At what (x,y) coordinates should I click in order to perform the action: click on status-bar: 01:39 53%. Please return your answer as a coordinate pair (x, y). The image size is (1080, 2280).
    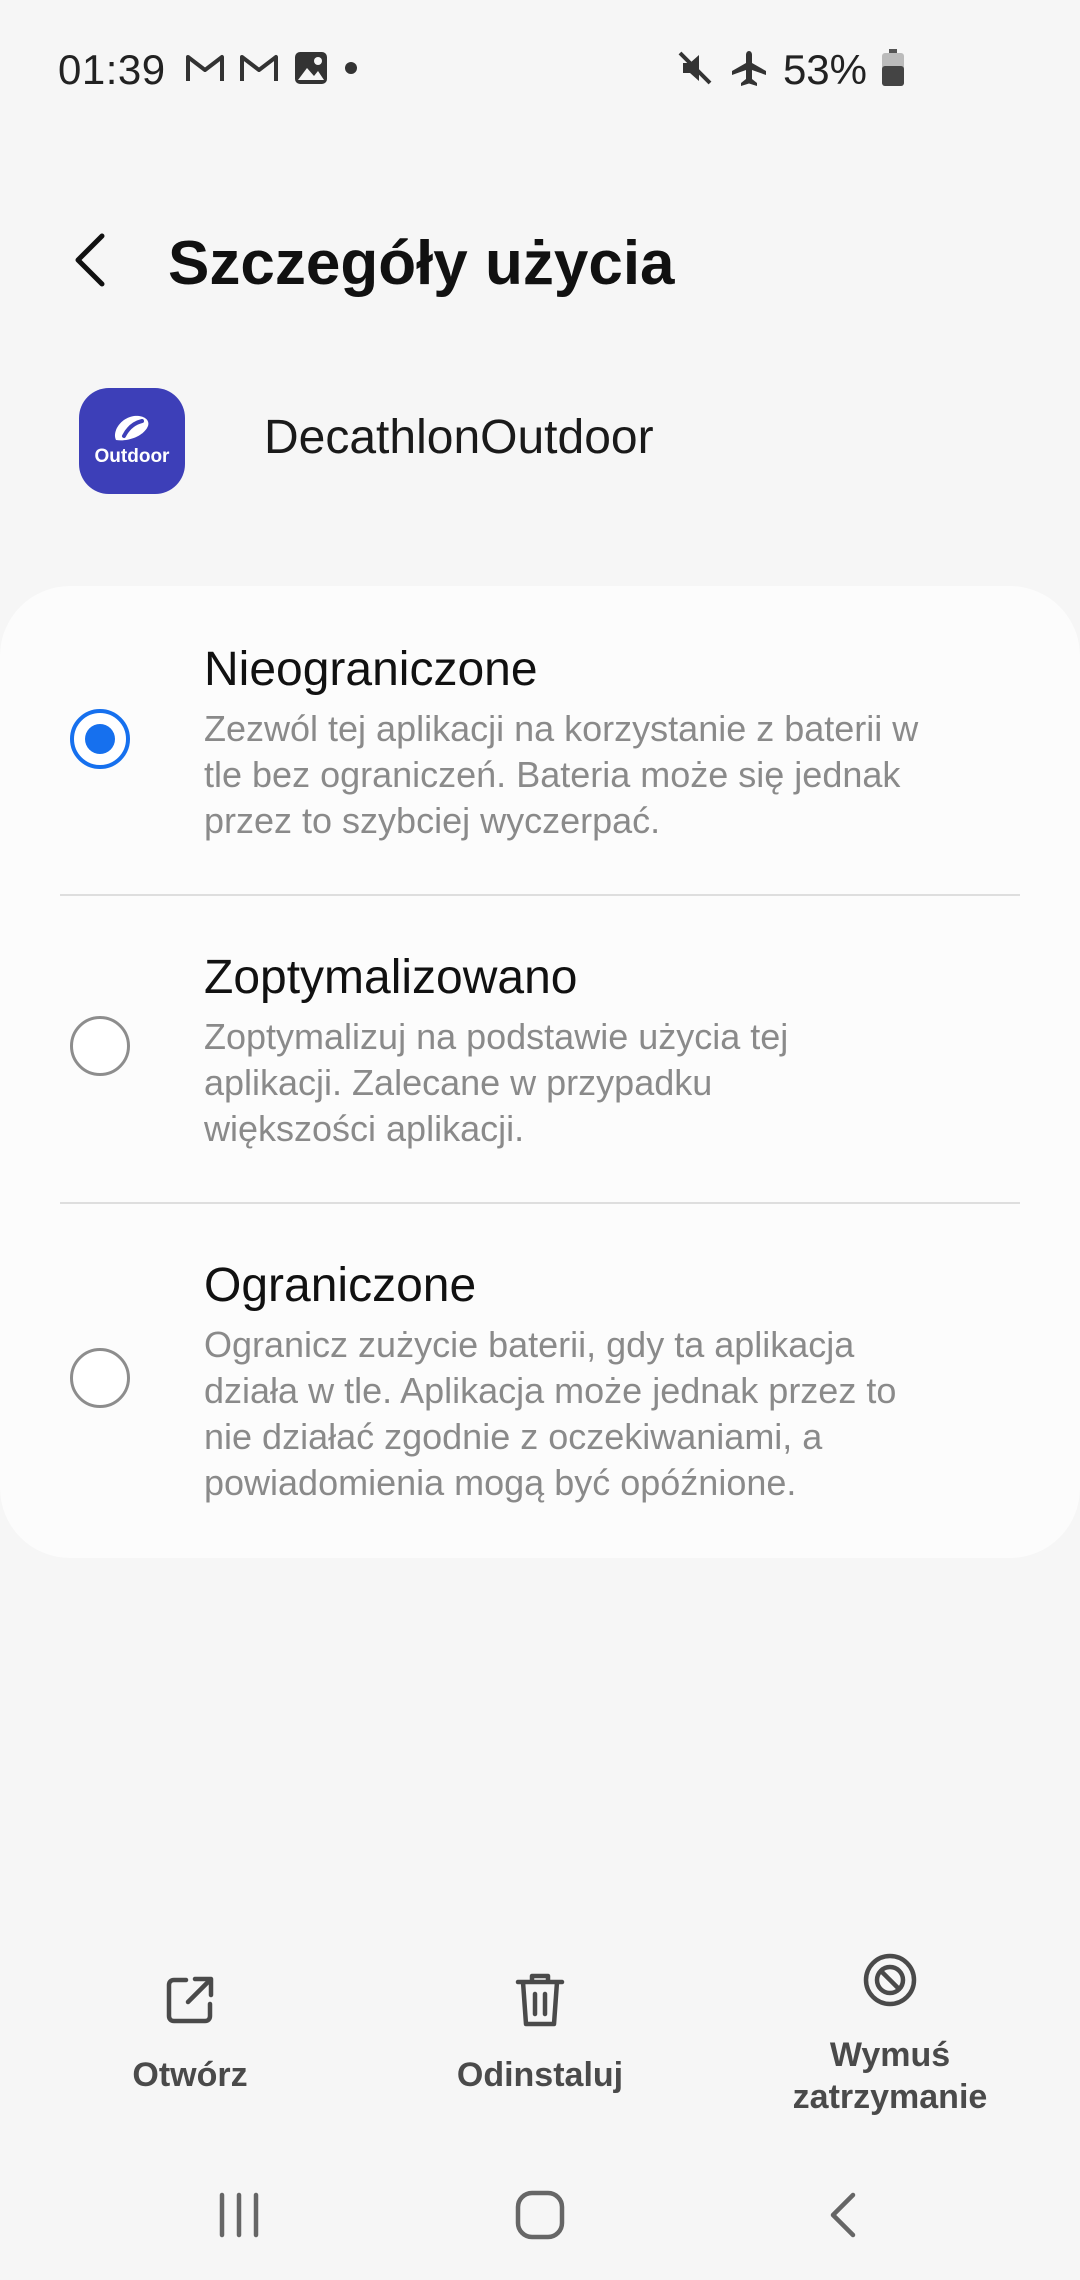
    Looking at the image, I should click on (540, 70).